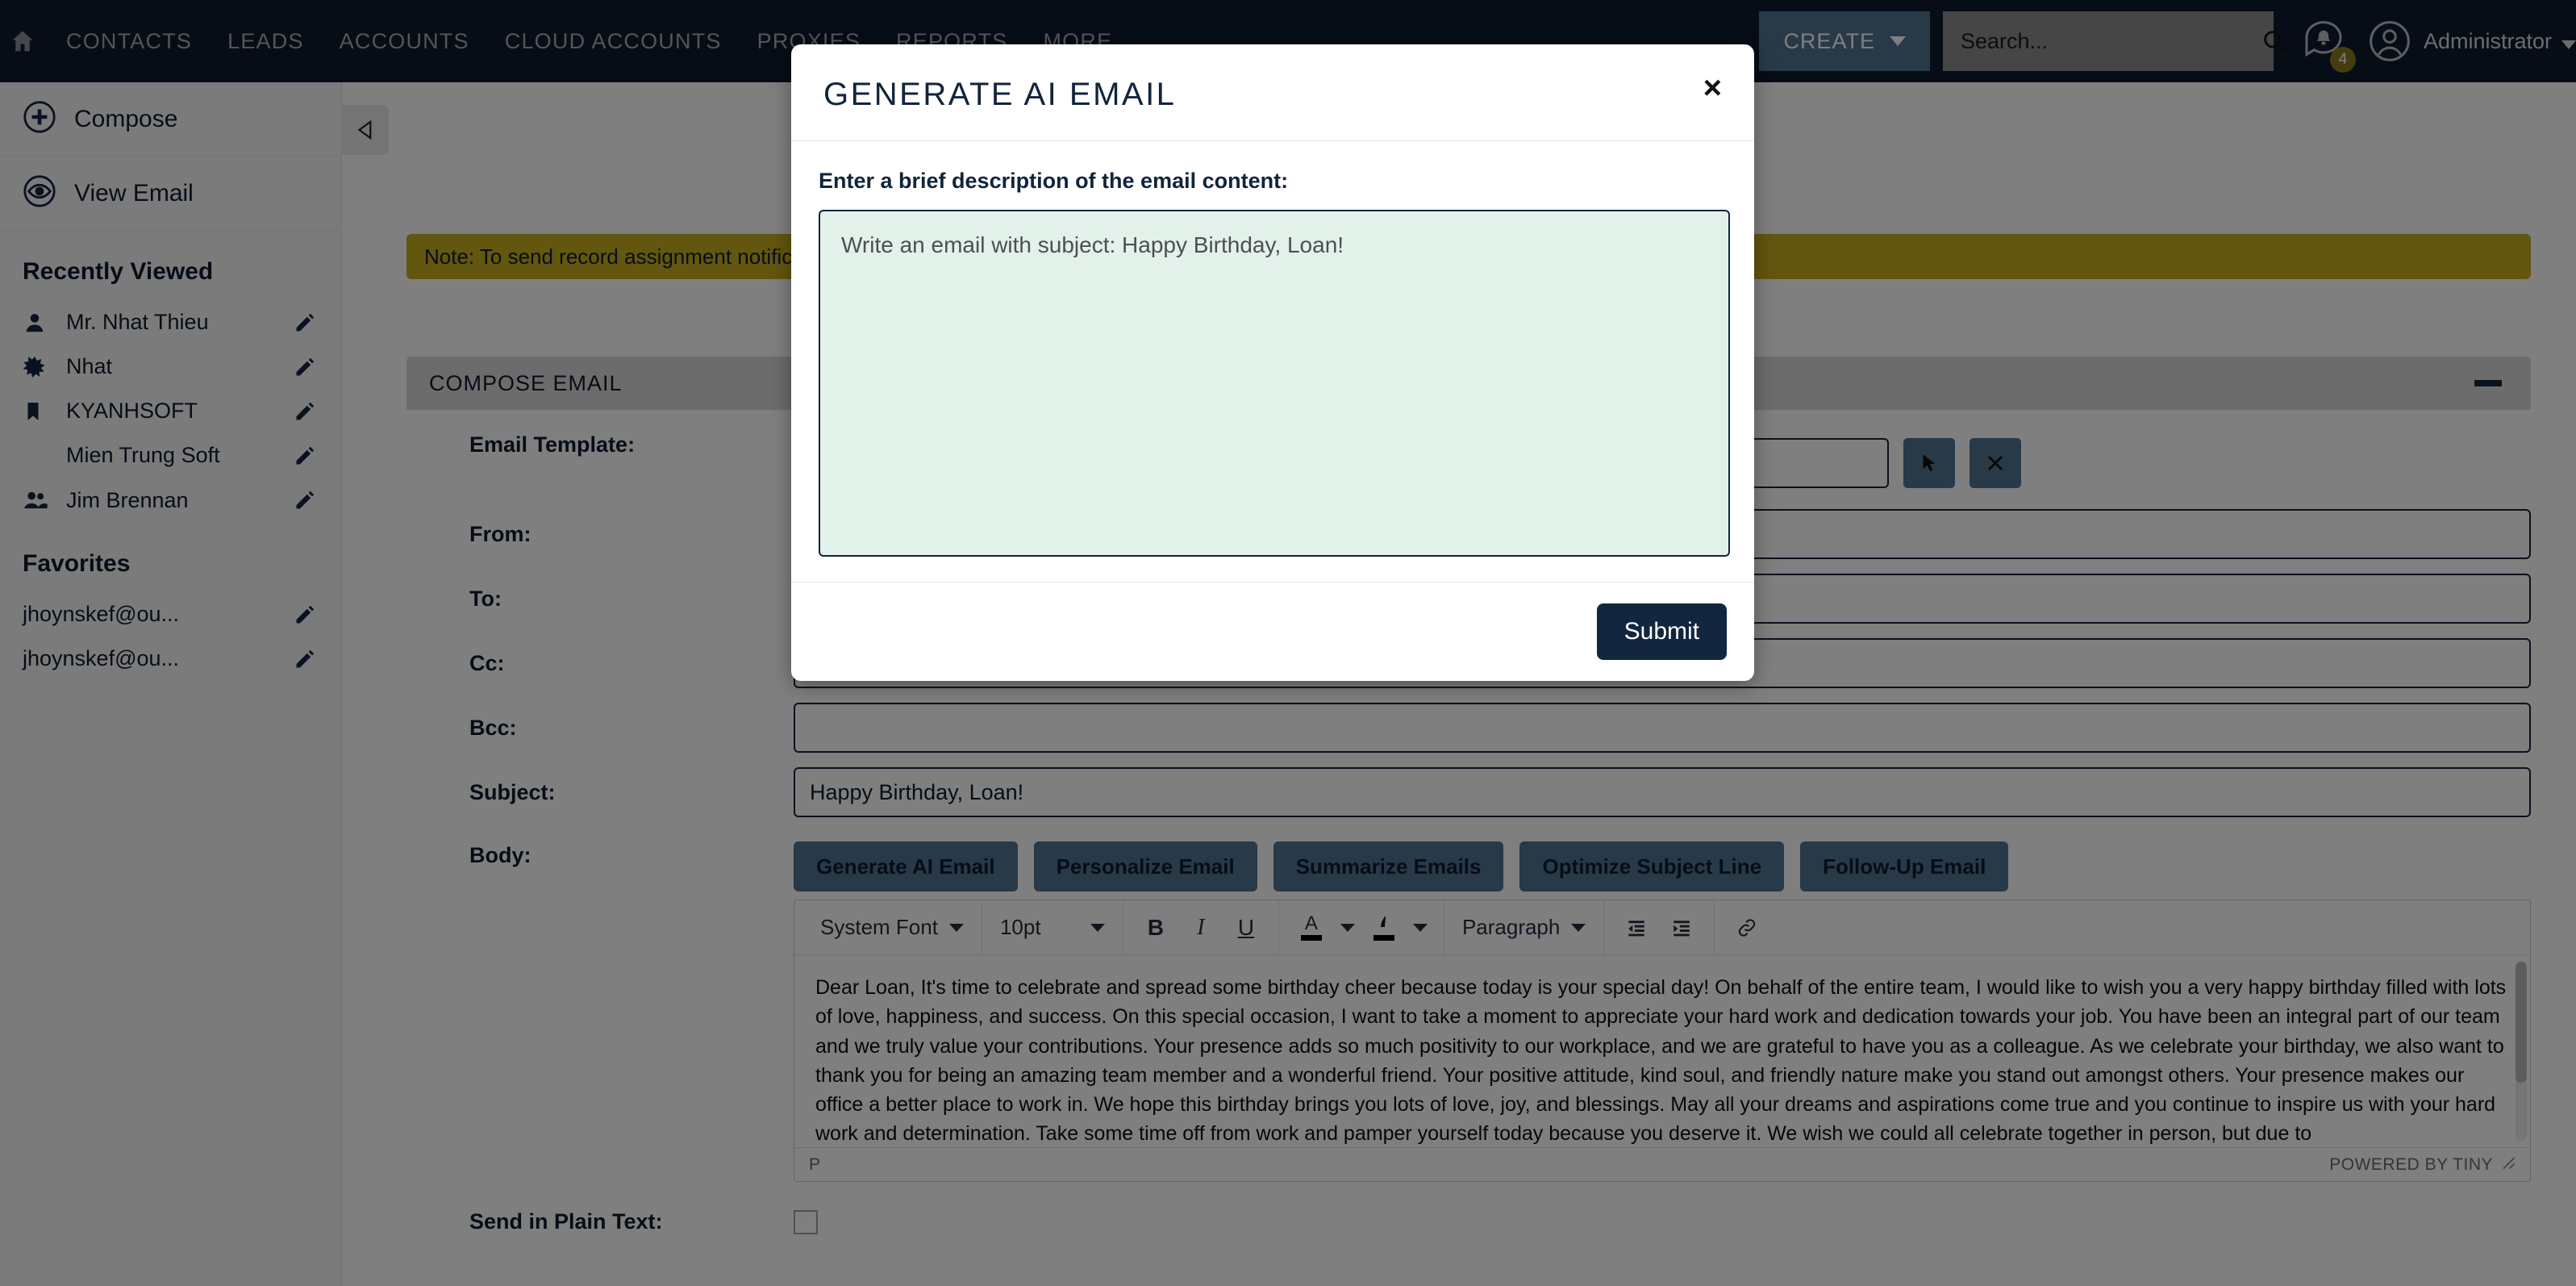 This screenshot has height=1286, width=2576. I want to click on nav-link-cloud-accounts: CLOUD ACCOUNTS, so click(613, 41).